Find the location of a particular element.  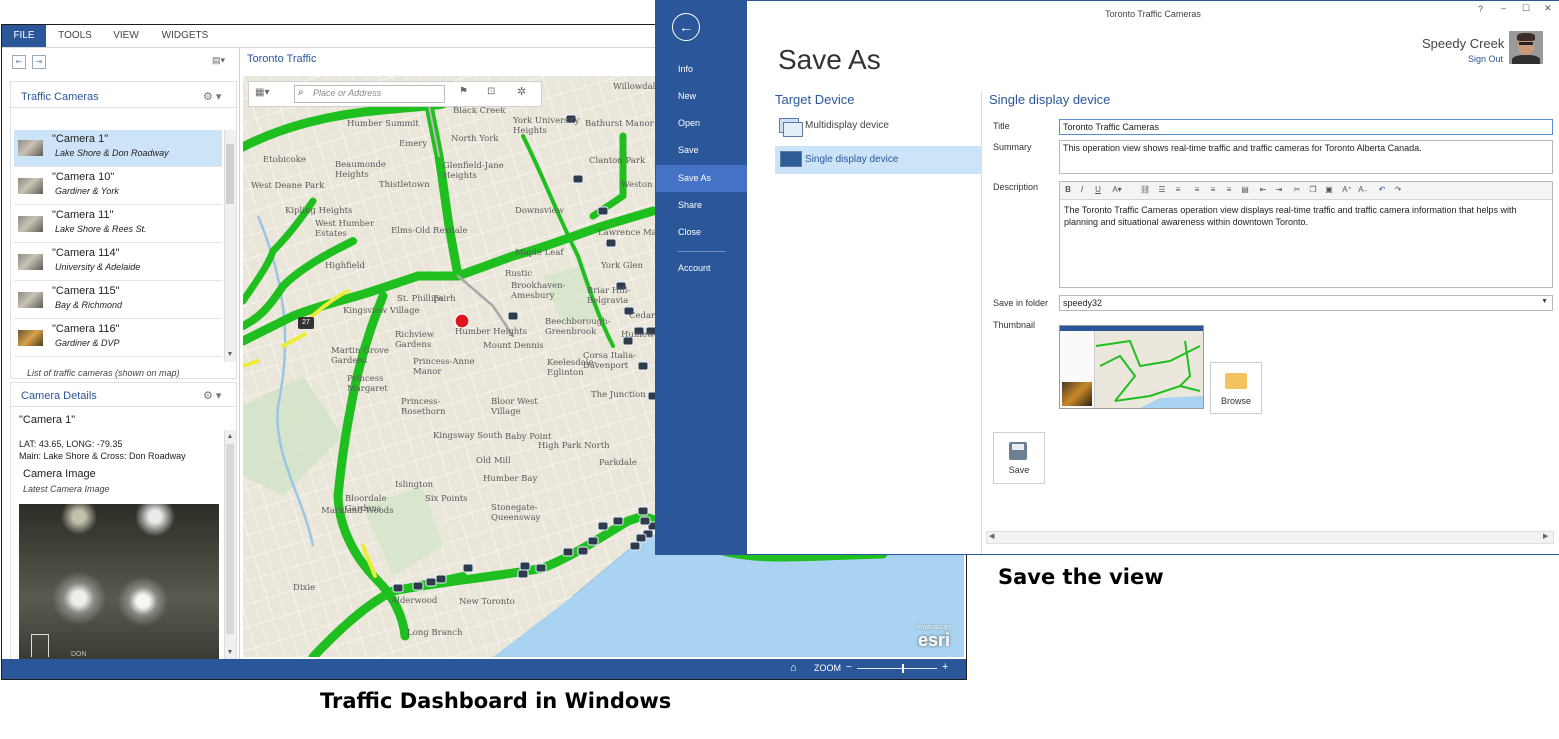

nav-new: New is located at coordinates (701, 96).